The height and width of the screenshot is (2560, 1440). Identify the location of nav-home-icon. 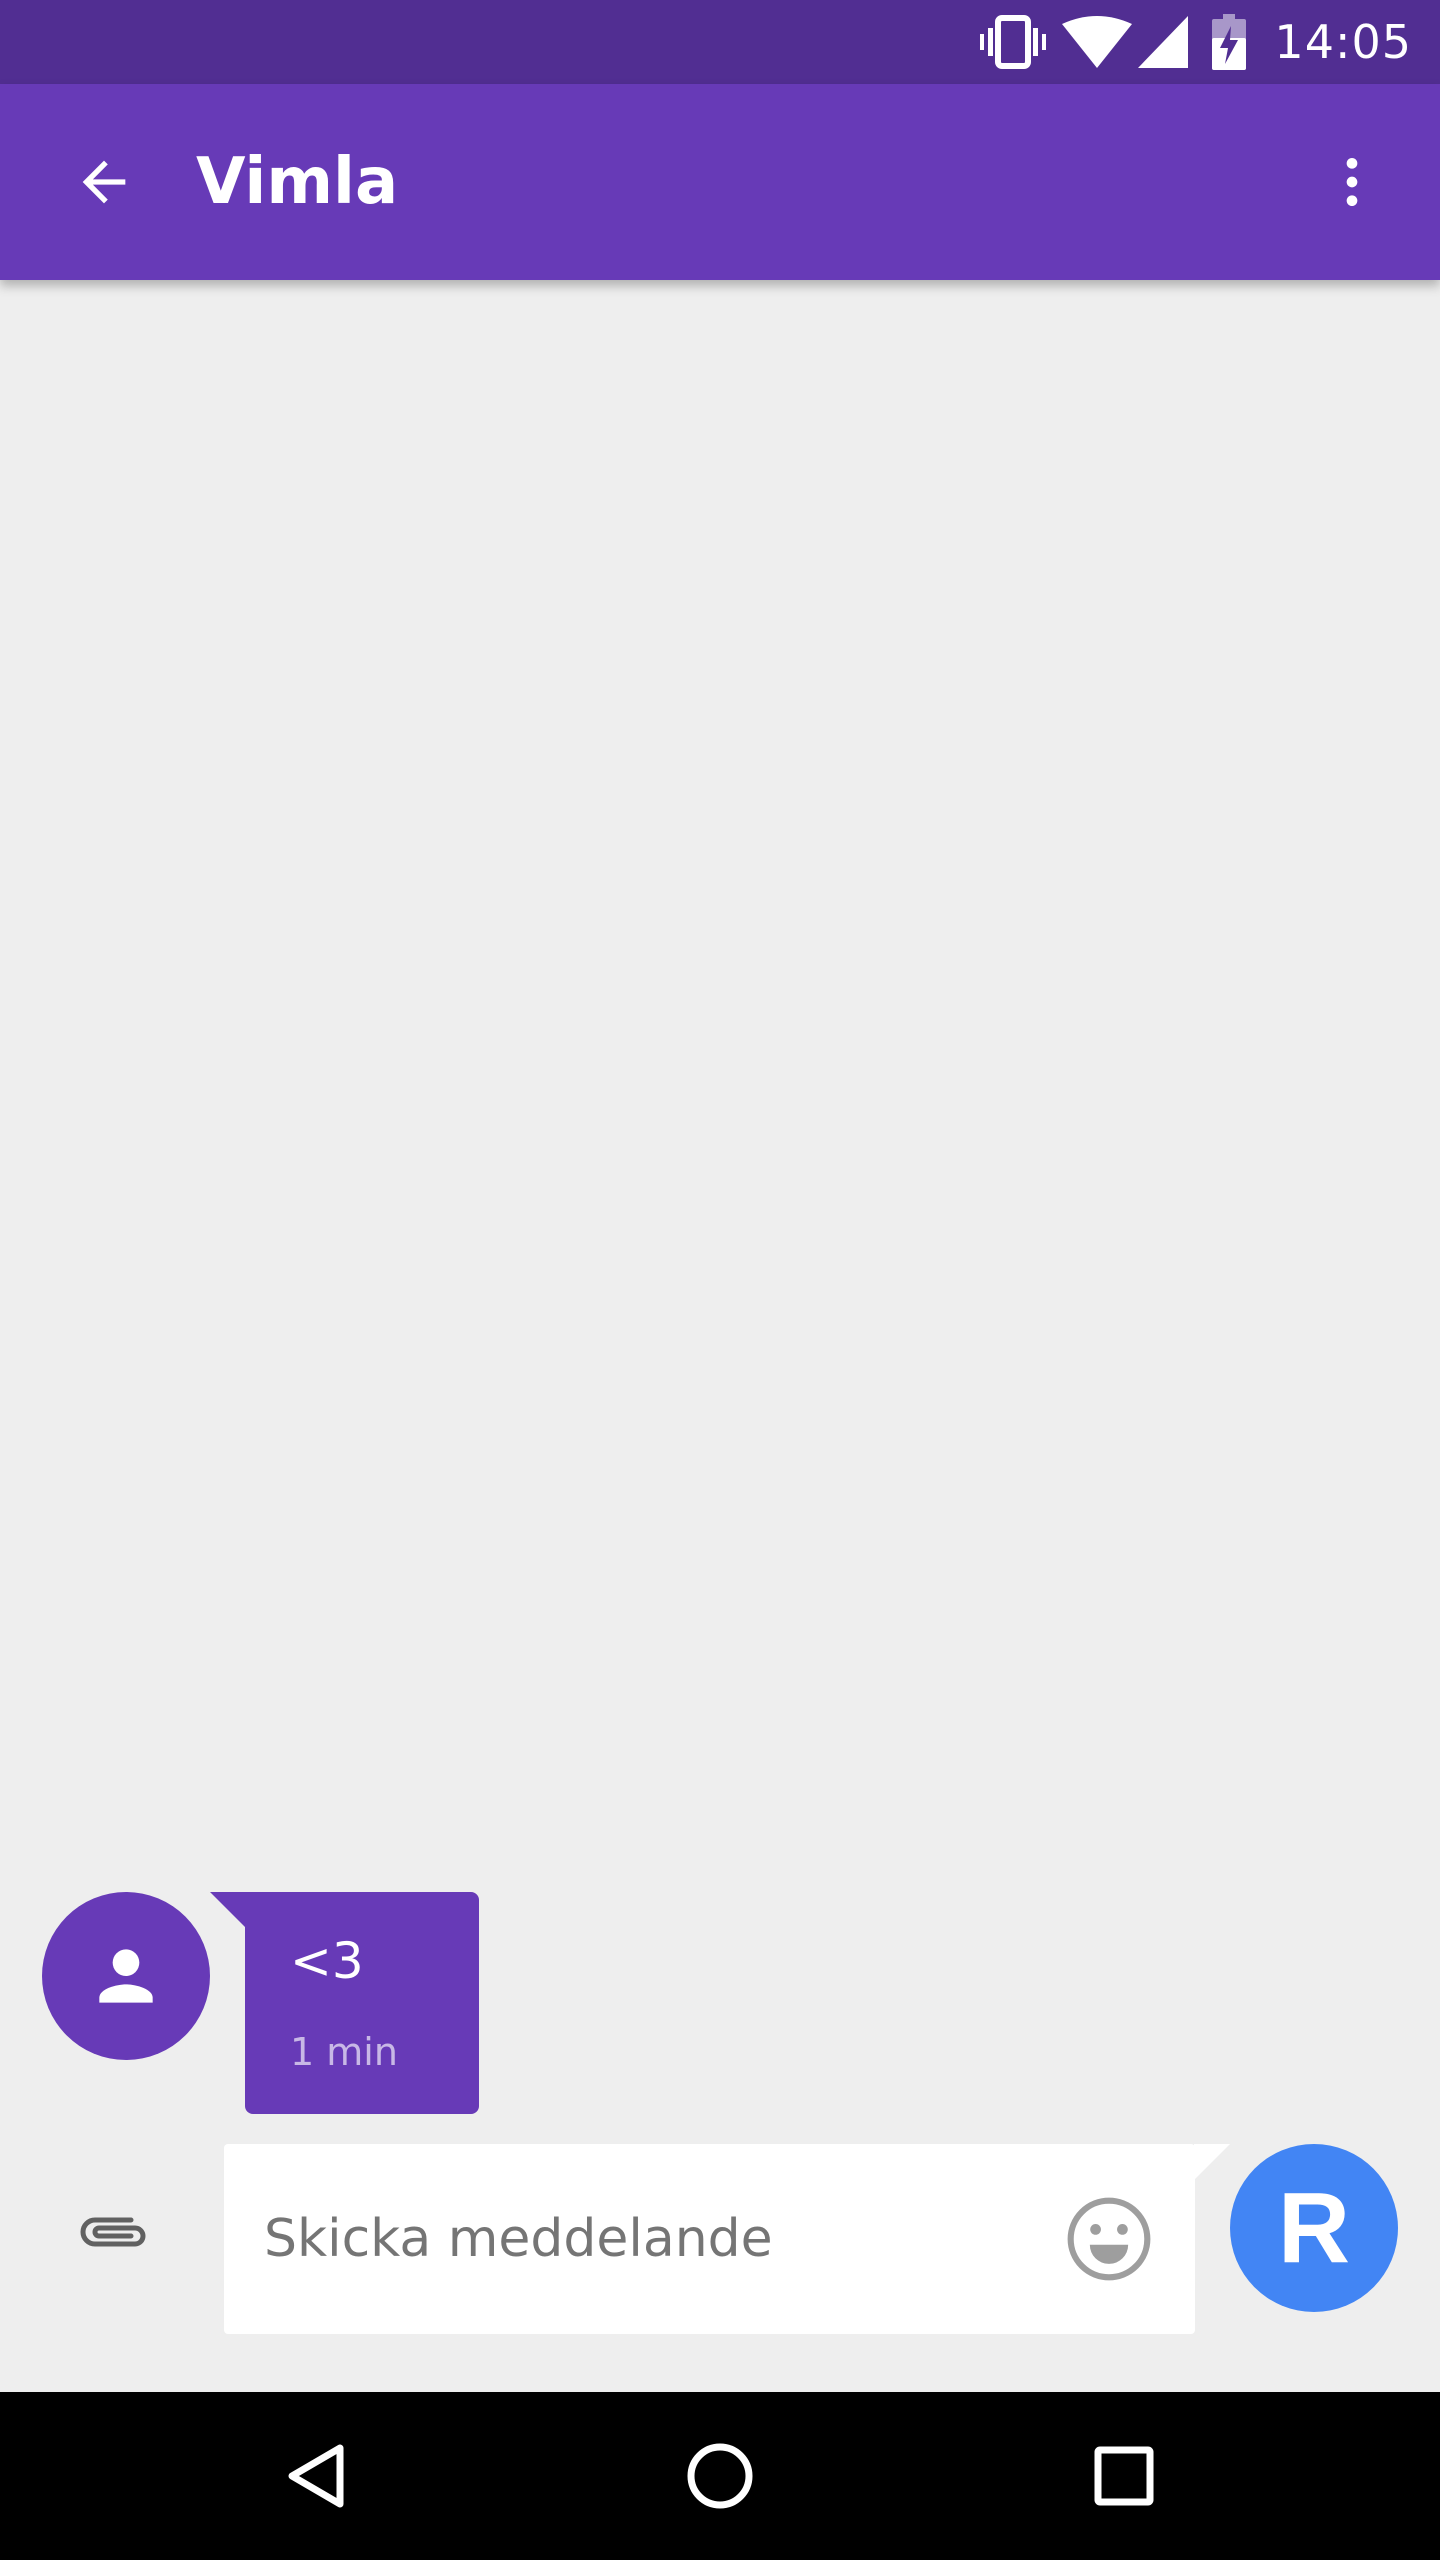
(720, 2476).